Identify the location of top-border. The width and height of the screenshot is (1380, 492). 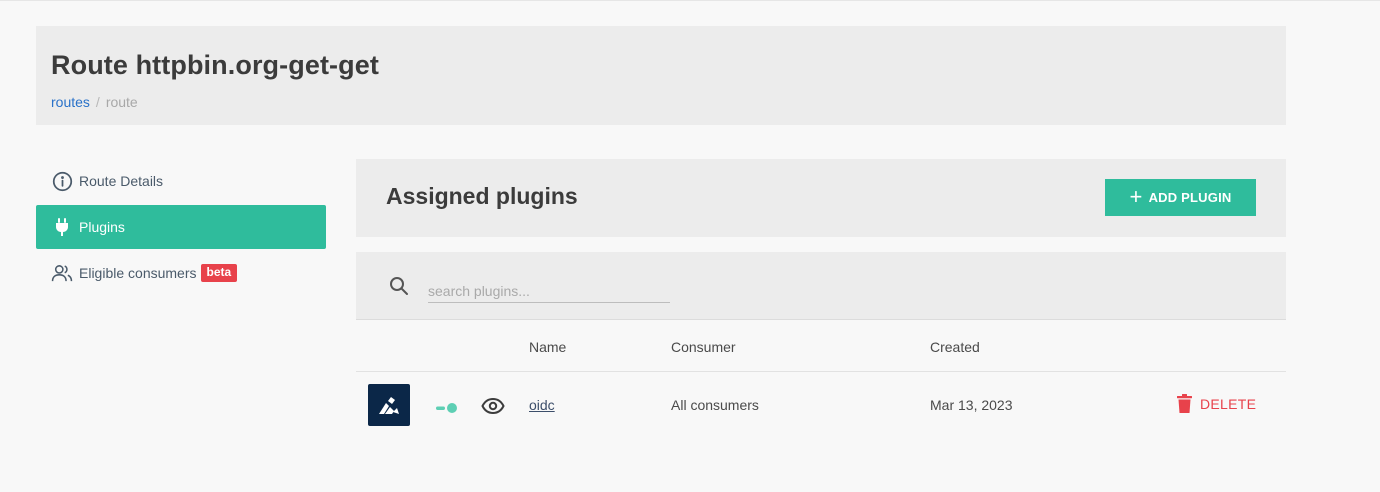
(690, 0).